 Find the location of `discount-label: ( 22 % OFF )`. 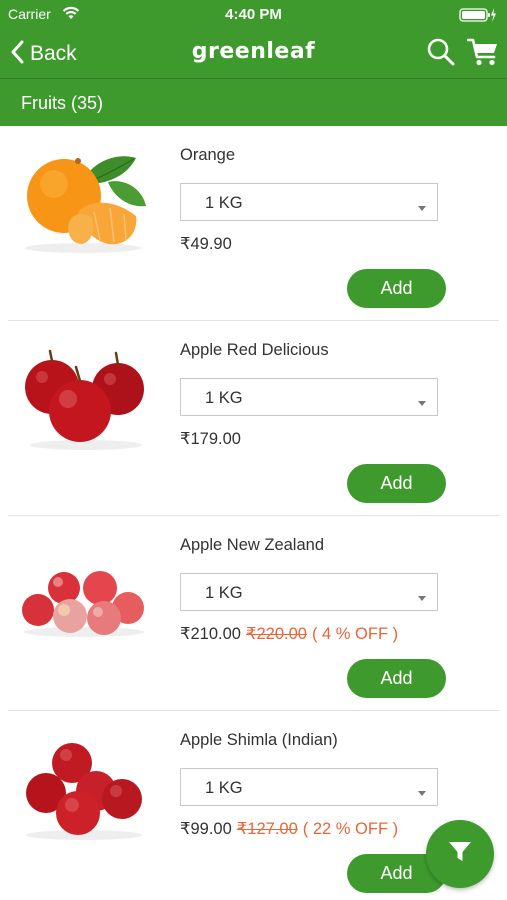

discount-label: ( 22 % OFF ) is located at coordinates (350, 829).